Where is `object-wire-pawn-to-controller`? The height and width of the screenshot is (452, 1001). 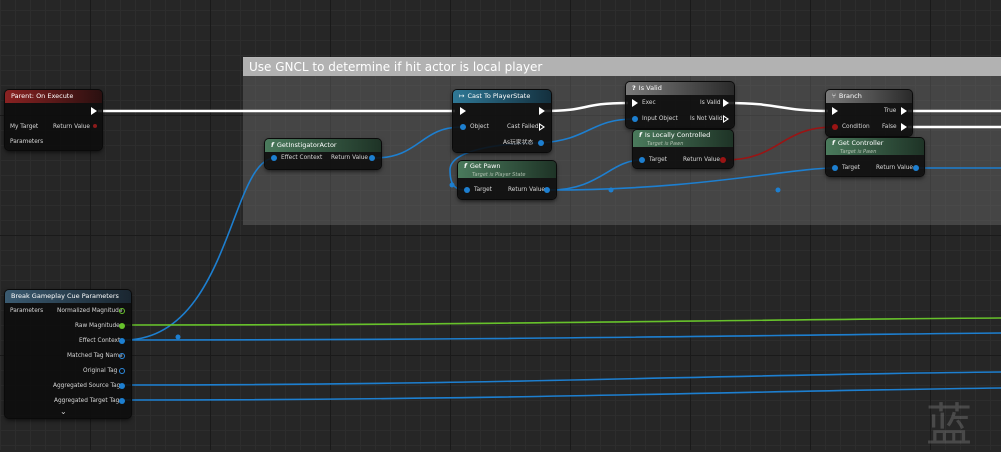
object-wire-pawn-to-controller is located at coordinates (692, 179).